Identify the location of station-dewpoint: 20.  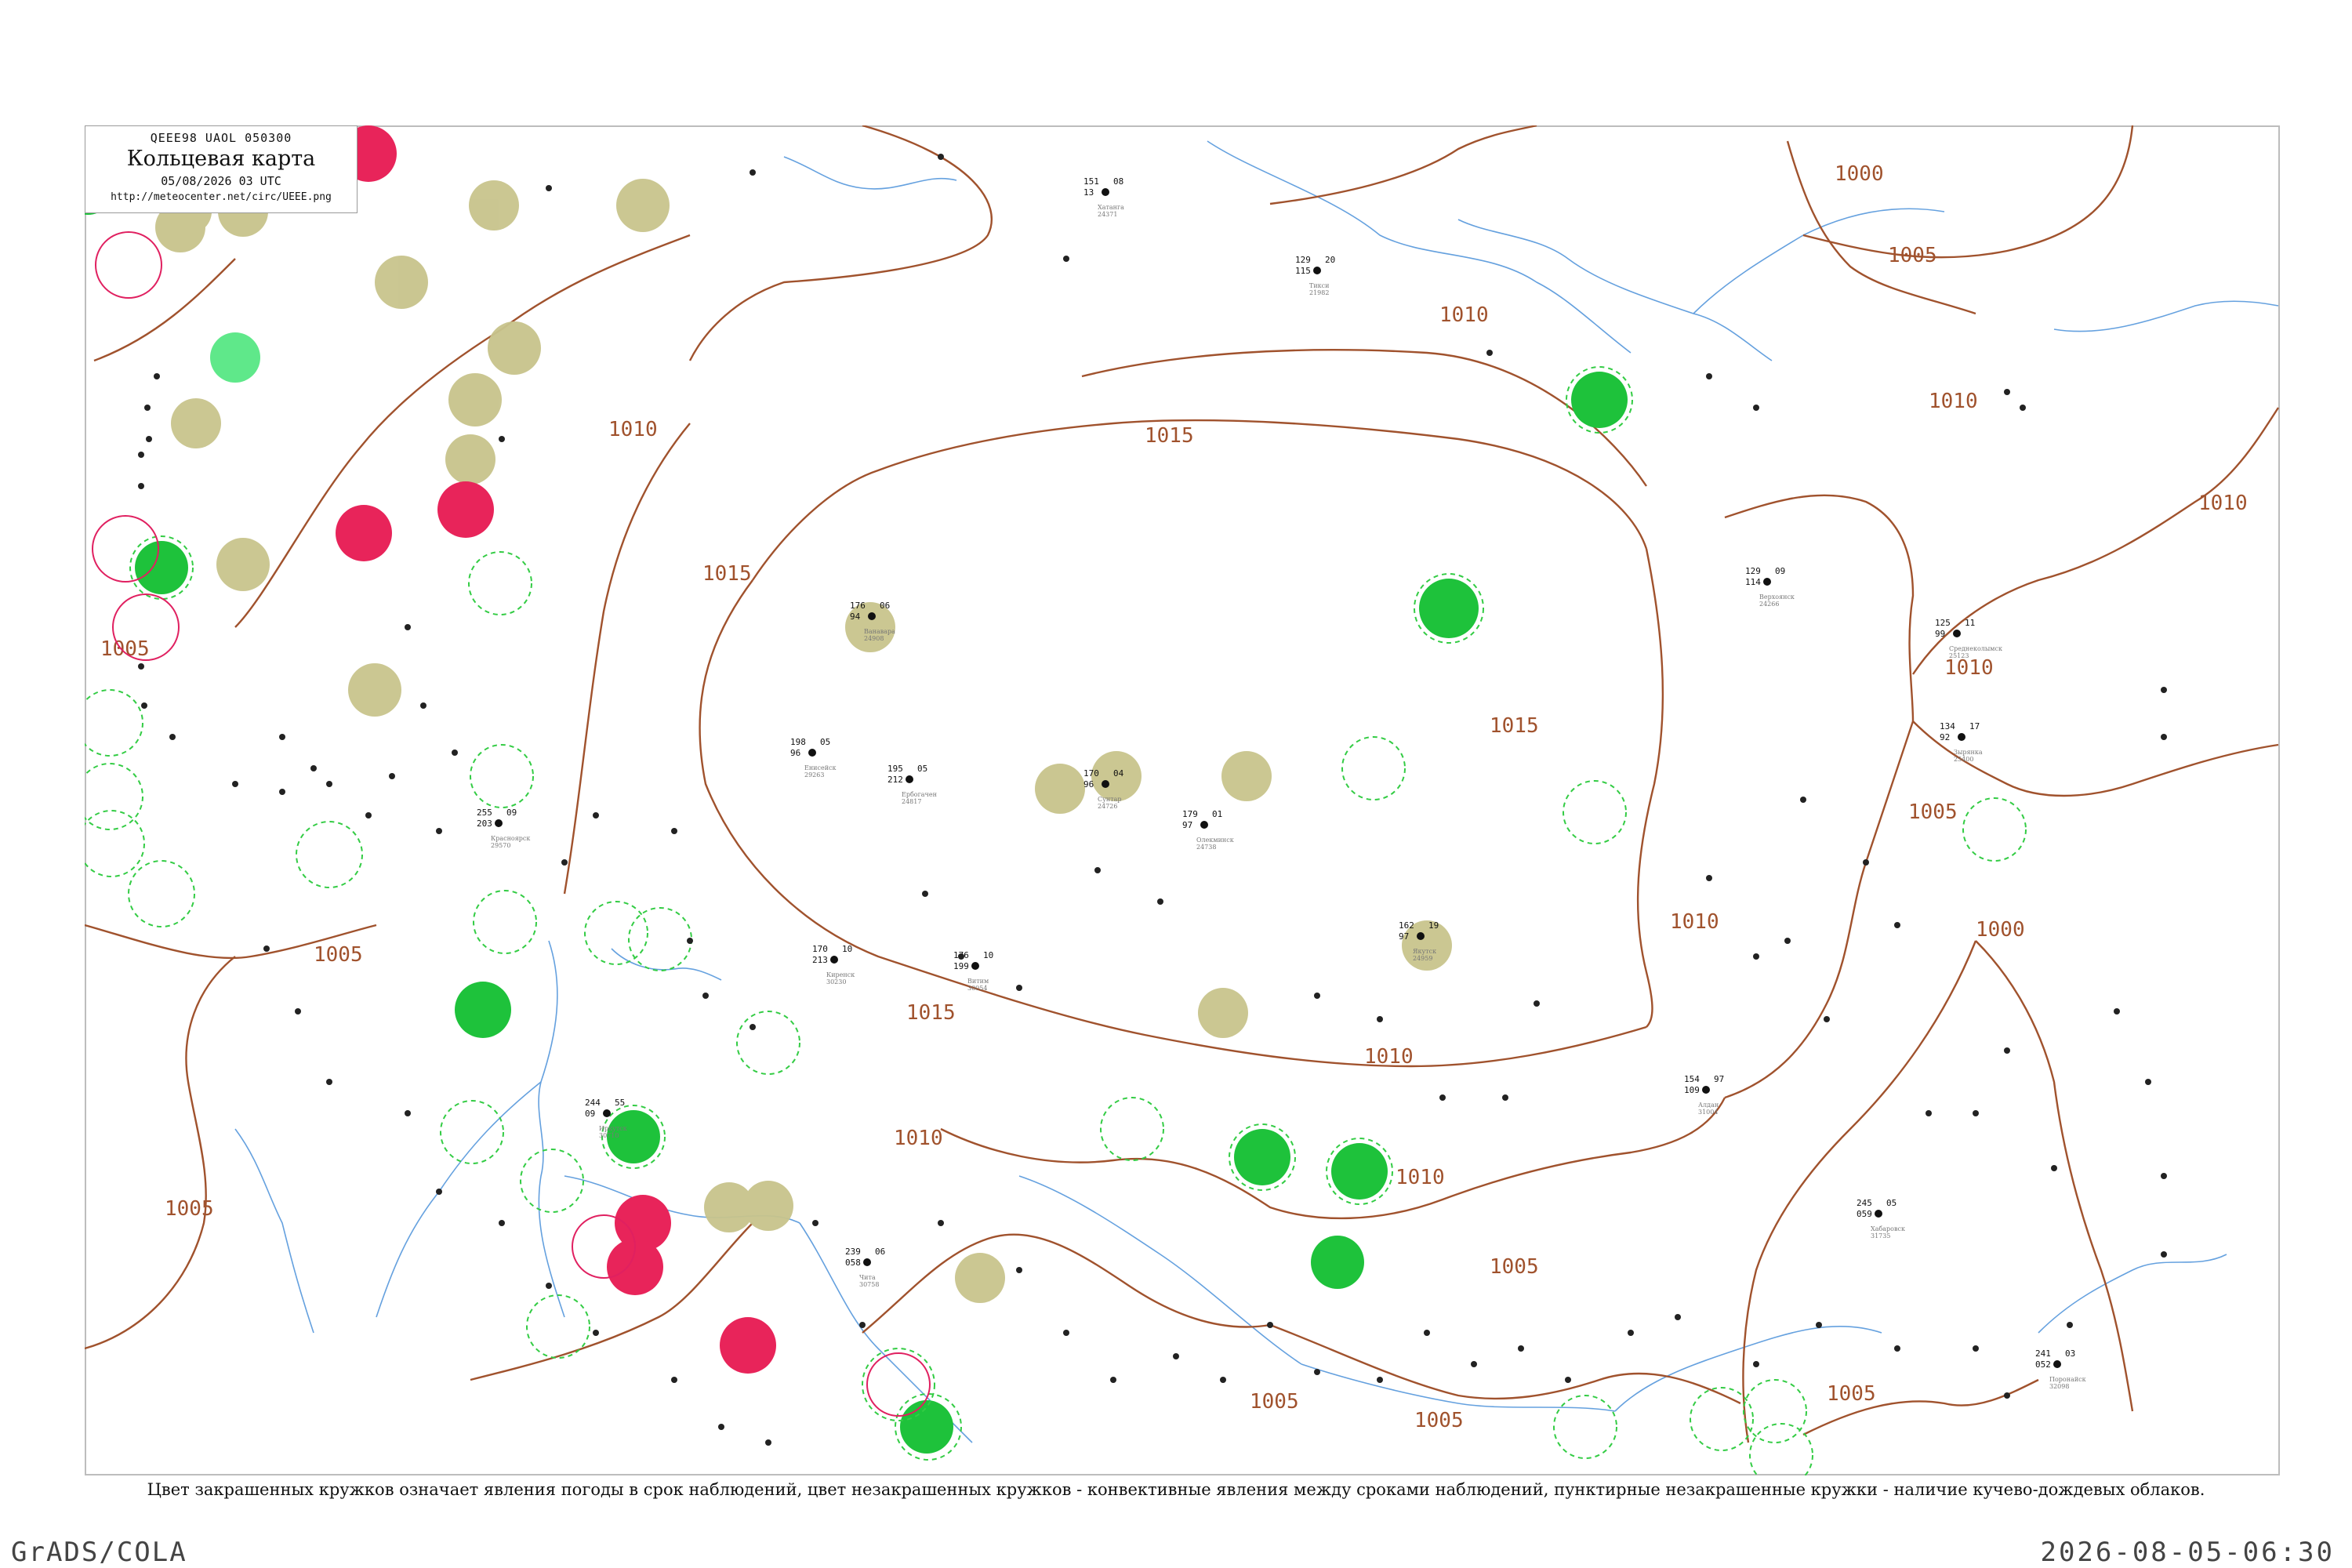
(1330, 260).